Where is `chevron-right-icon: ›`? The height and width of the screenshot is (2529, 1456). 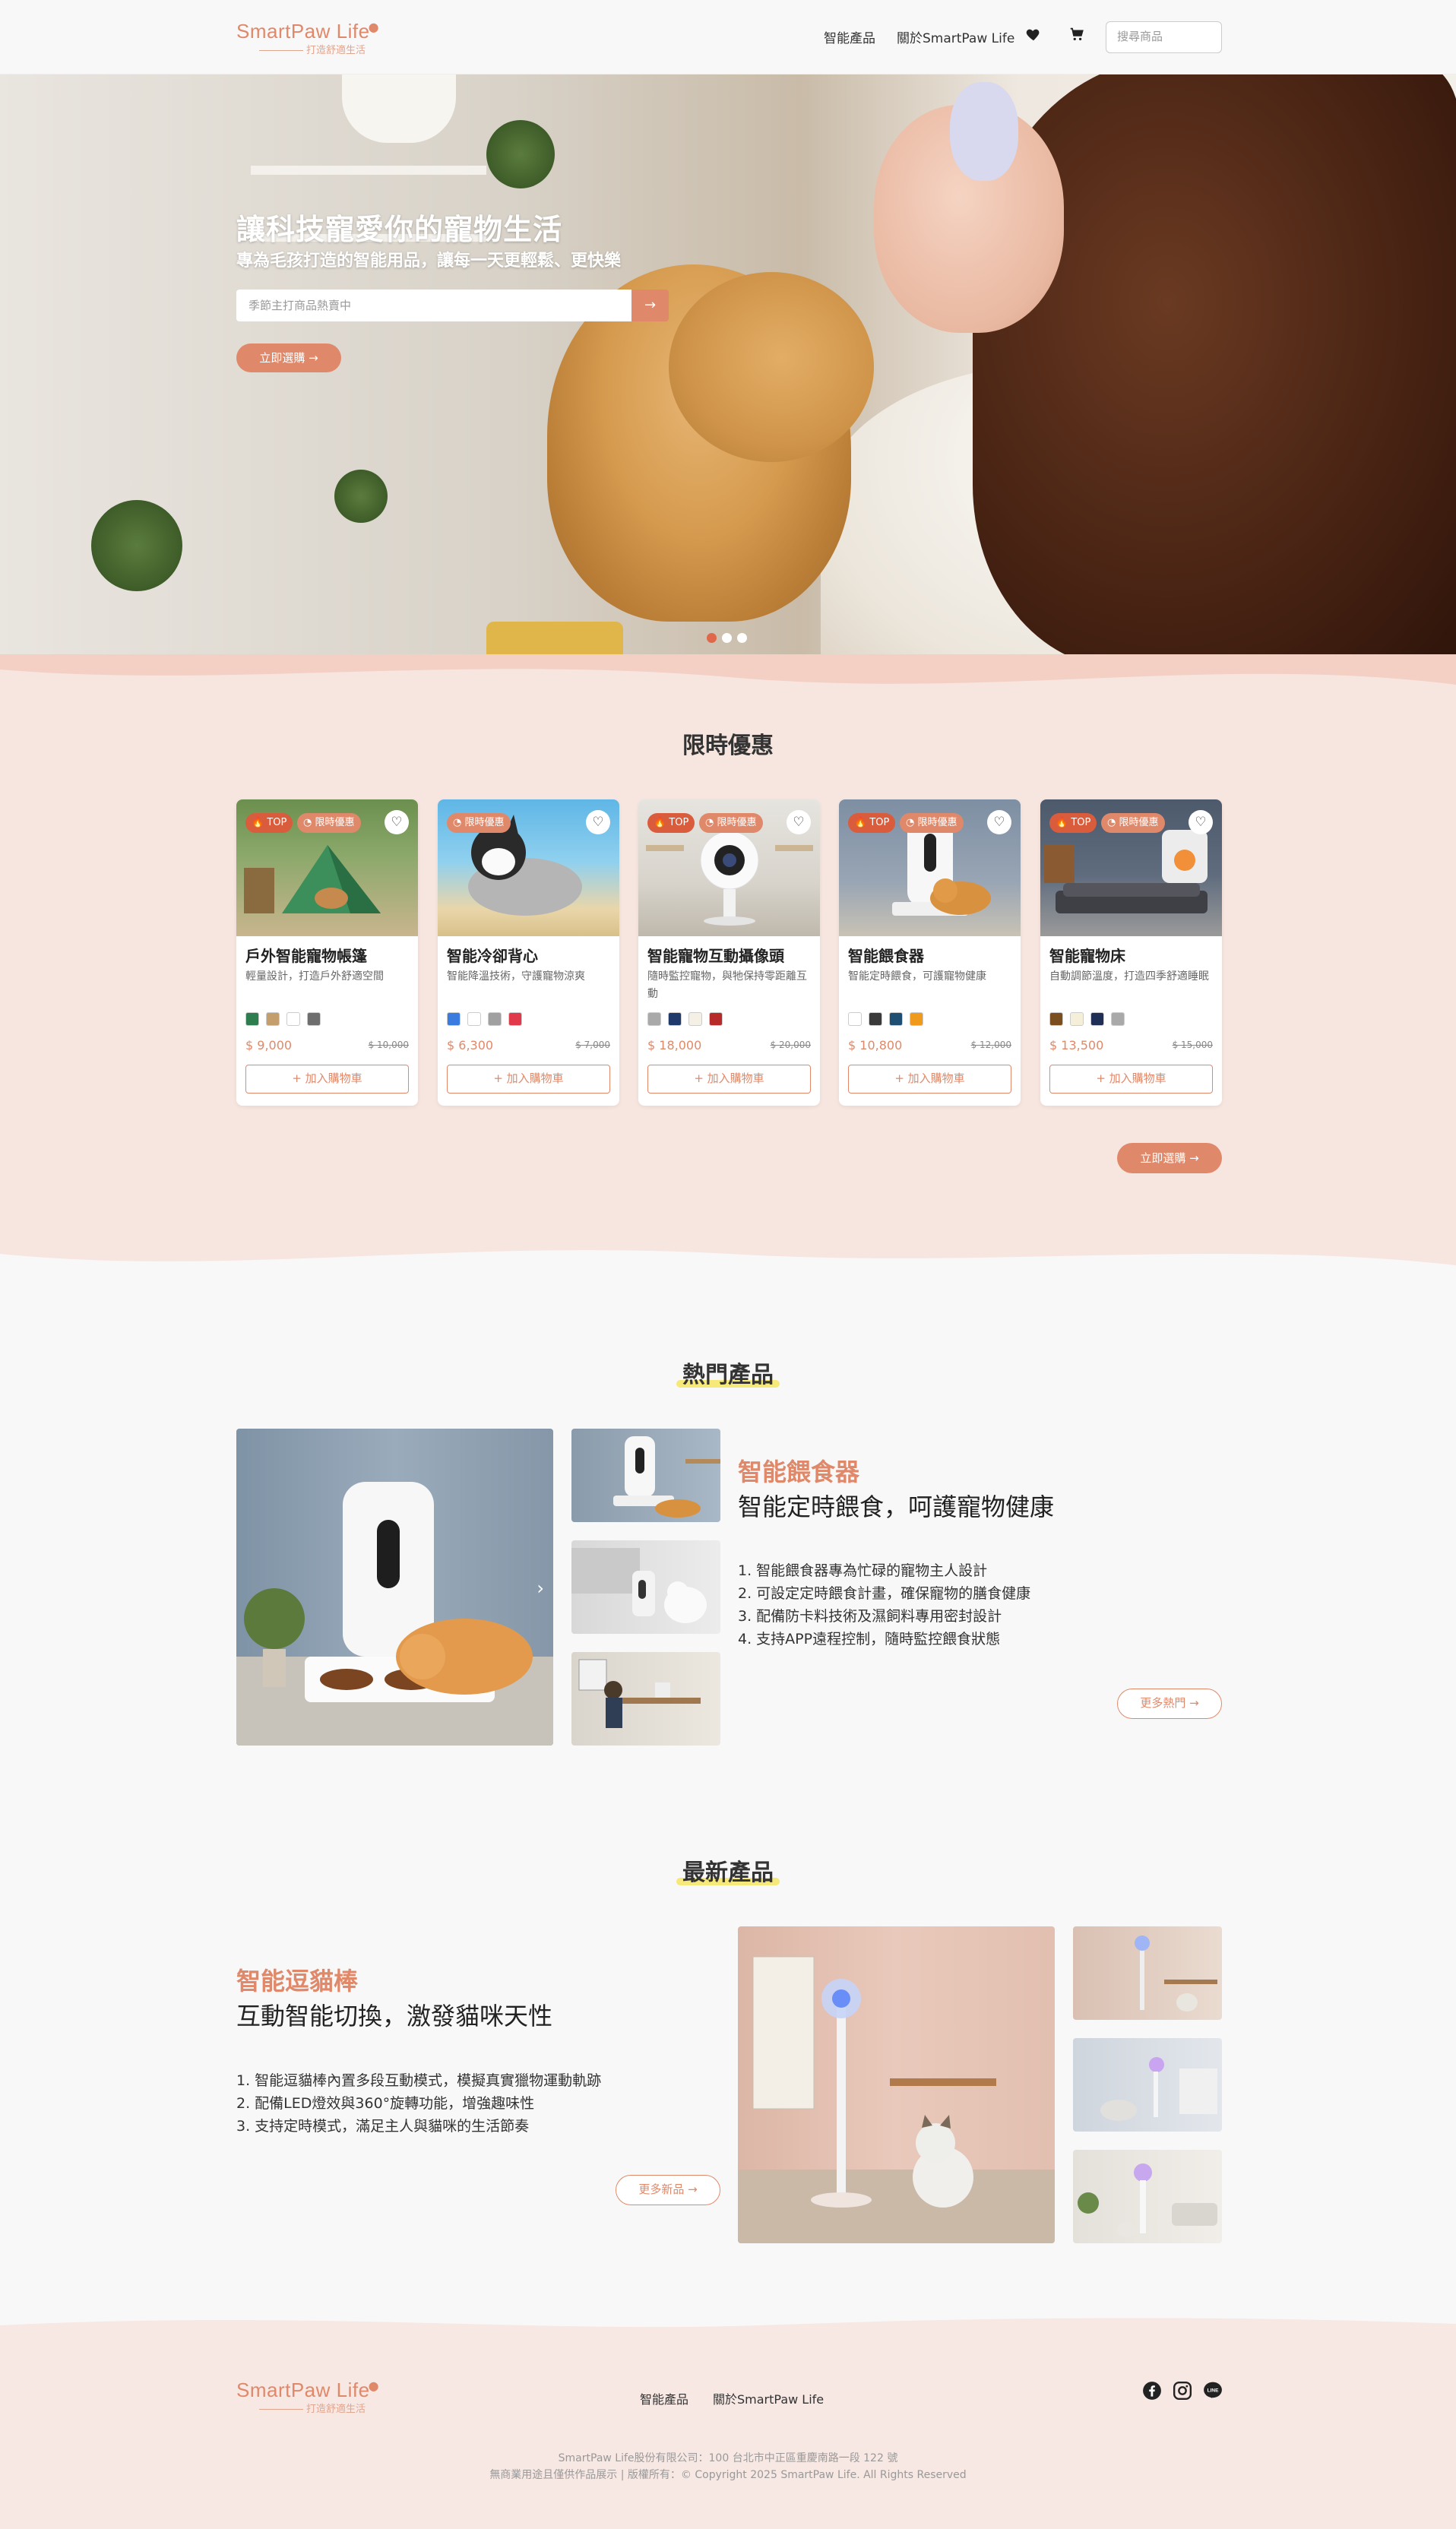
chevron-right-icon: › is located at coordinates (541, 1588).